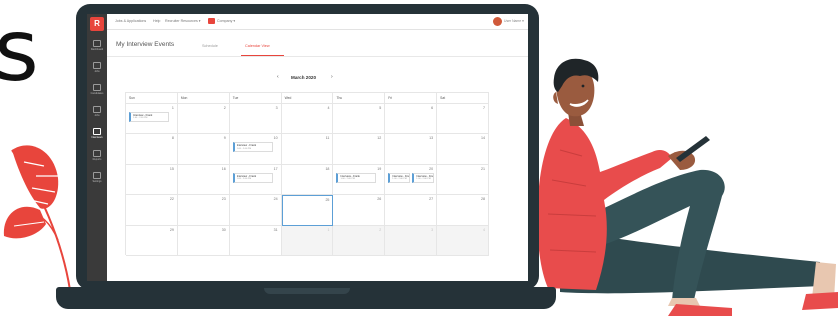 This screenshot has height=322, width=838. What do you see at coordinates (332, 77) in the screenshot?
I see `next-month-button: ›` at bounding box center [332, 77].